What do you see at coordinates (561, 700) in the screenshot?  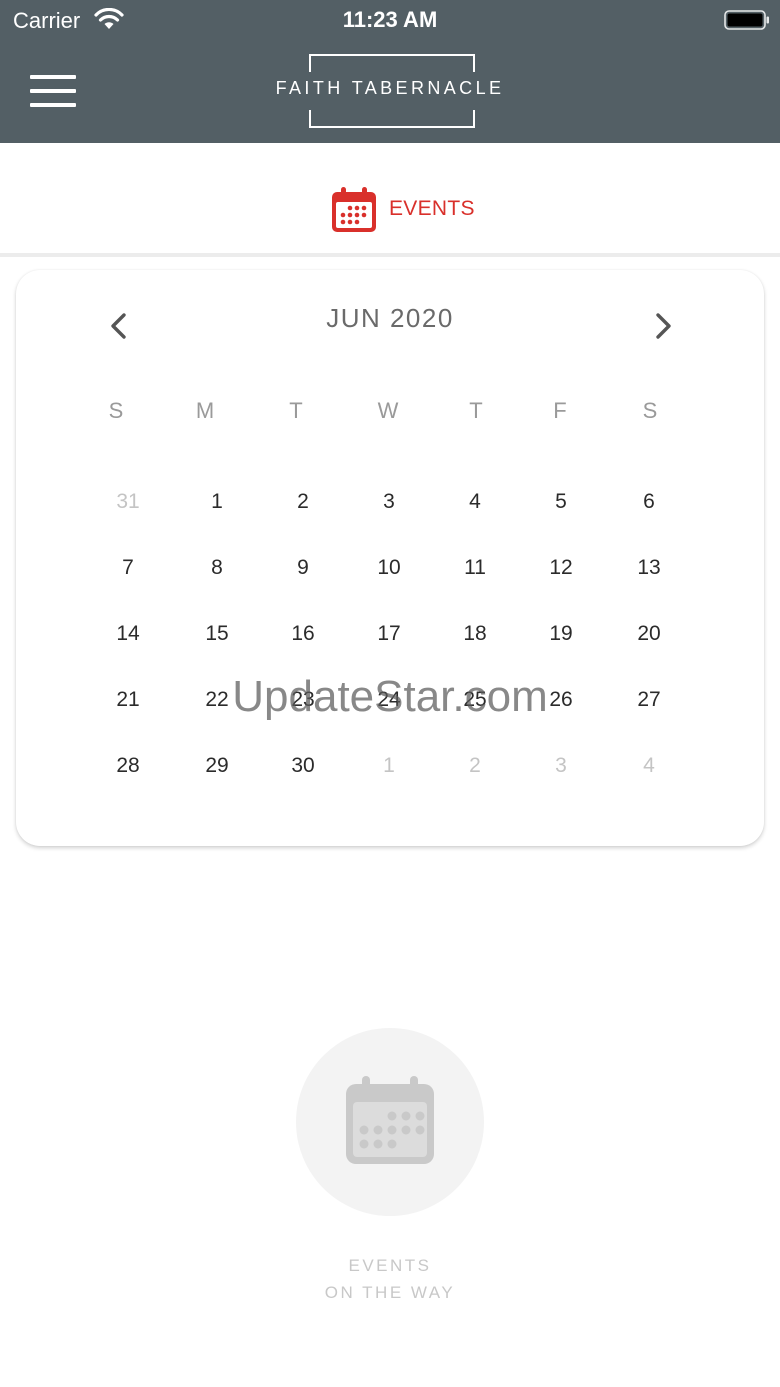 I see `calendar-day: 26` at bounding box center [561, 700].